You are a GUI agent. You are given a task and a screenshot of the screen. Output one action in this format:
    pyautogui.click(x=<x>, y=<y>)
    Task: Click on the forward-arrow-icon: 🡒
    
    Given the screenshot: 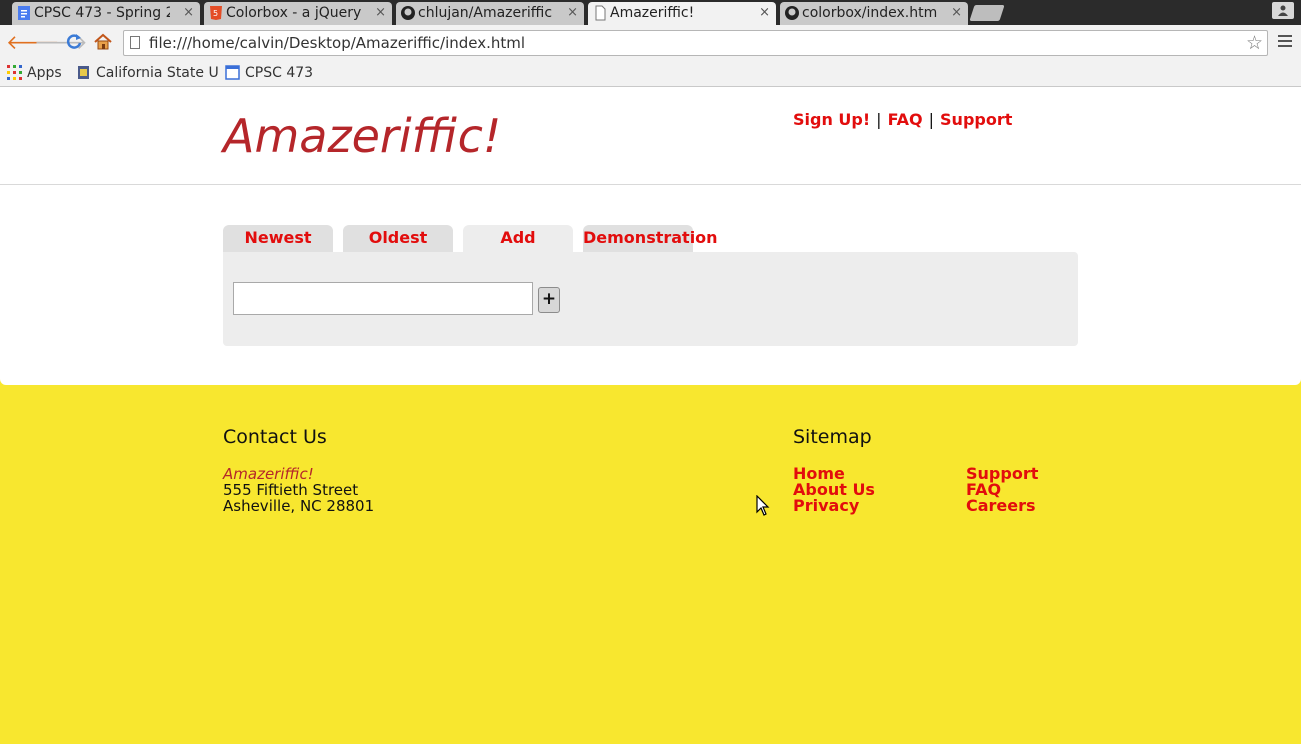 What is the action you would take?
    pyautogui.click(x=61, y=42)
    